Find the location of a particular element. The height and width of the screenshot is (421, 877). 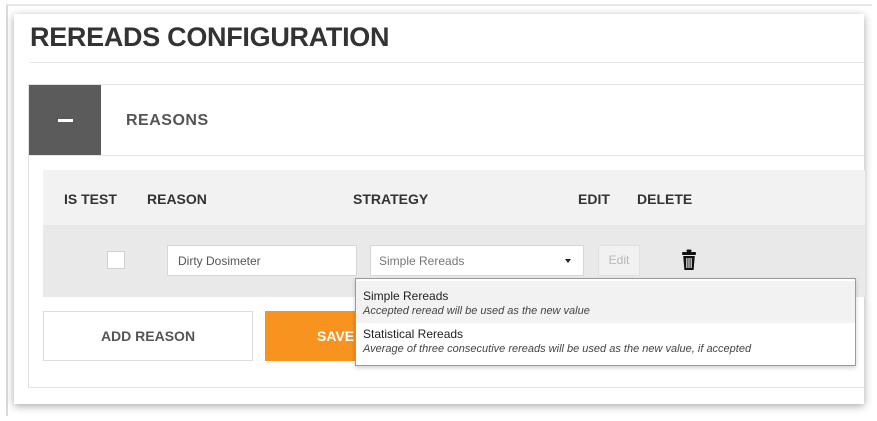

section-divider is located at coordinates (446, 155).